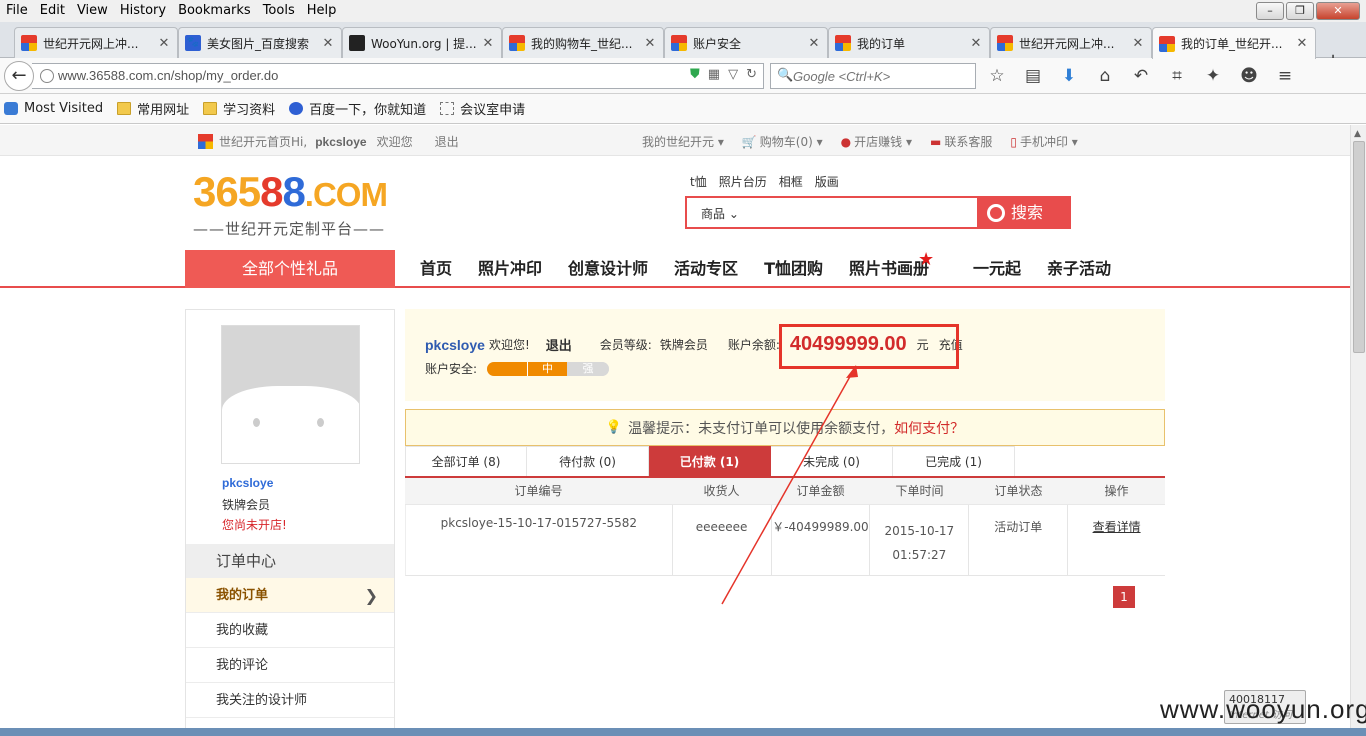 The width and height of the screenshot is (1366, 736). I want to click on undo-icon: ↶, so click(1141, 76).